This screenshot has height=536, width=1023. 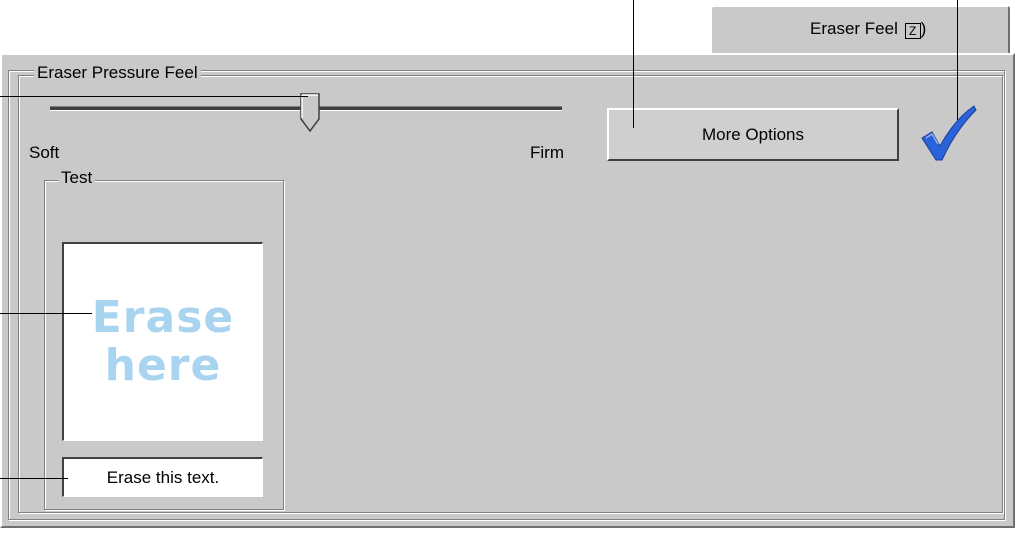 What do you see at coordinates (117, 73) in the screenshot?
I see `eraser-pressure-group-title: Eraser Pressure Feel` at bounding box center [117, 73].